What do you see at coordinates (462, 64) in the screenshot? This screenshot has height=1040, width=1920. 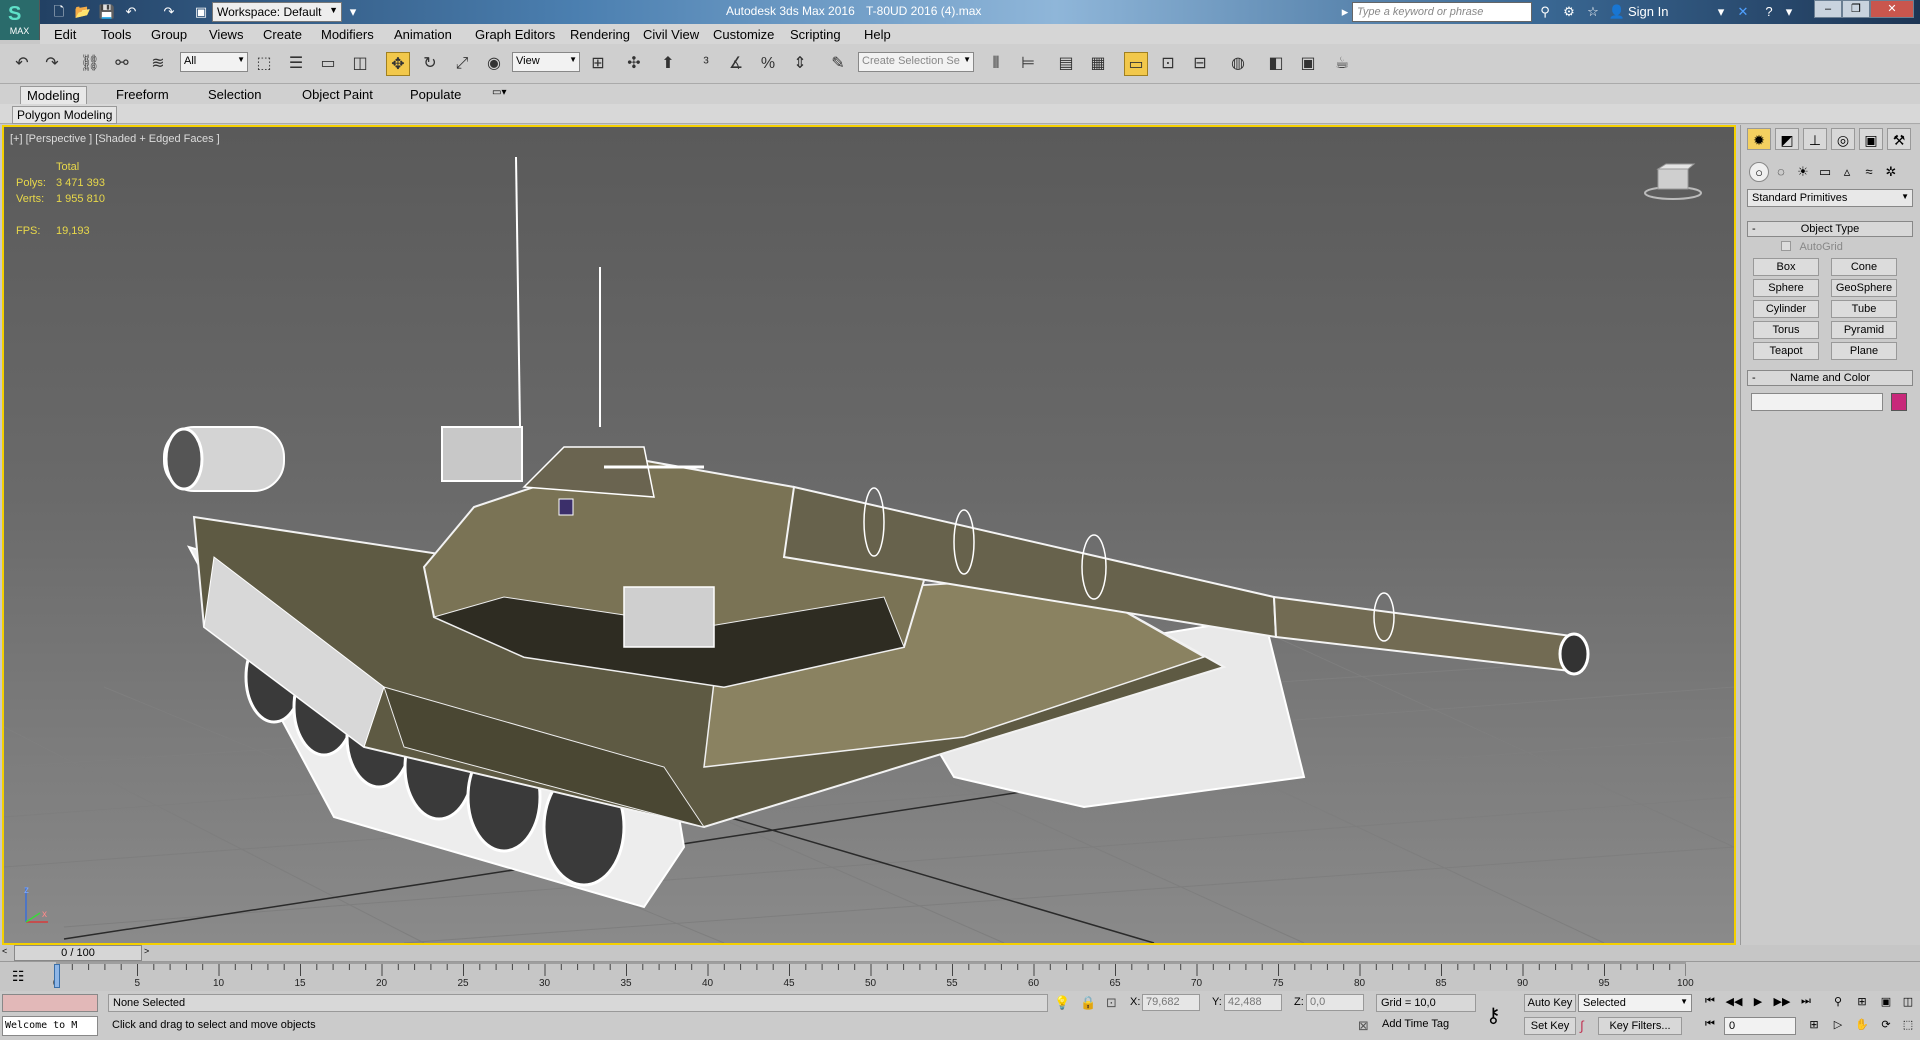 I see `select-and-scale-icon: ⤢` at bounding box center [462, 64].